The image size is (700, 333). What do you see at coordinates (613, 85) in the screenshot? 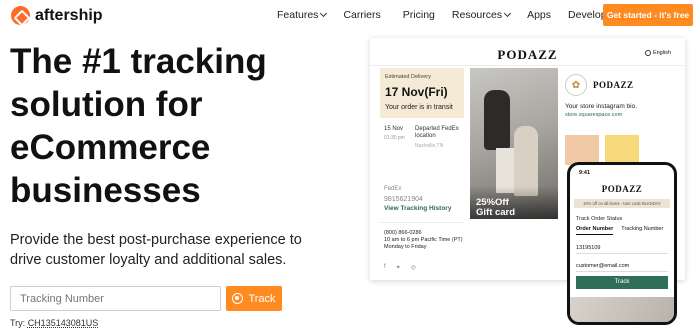
I see `instagram-brand: PODAZZ` at bounding box center [613, 85].